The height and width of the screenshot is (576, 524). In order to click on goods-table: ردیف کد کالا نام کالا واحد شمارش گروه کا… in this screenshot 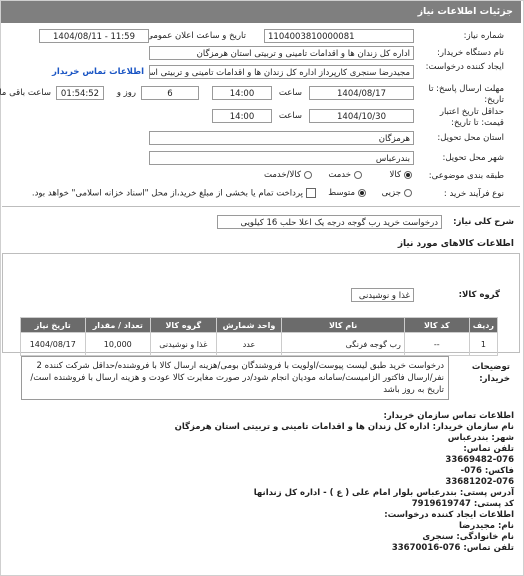, I will do `click(259, 336)`.